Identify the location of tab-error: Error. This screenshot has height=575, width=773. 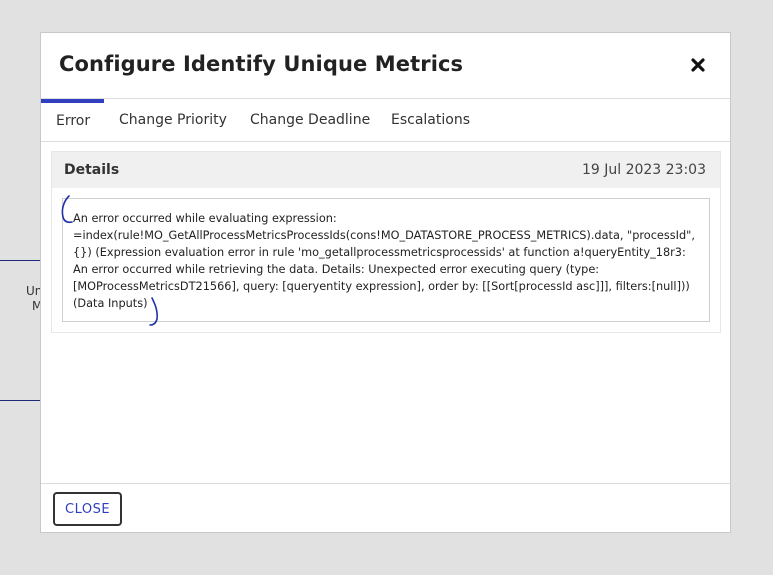
(72, 120).